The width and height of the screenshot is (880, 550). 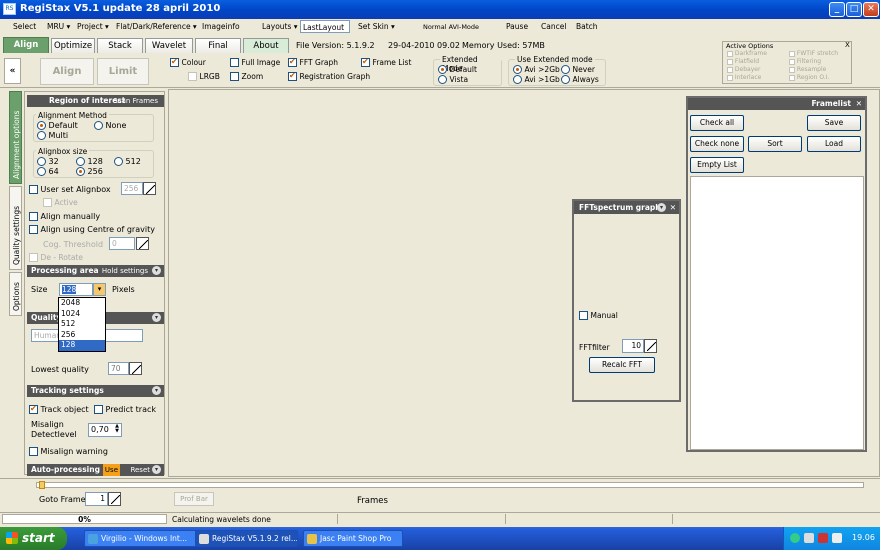 What do you see at coordinates (777, 313) in the screenshot?
I see `frame-list` at bounding box center [777, 313].